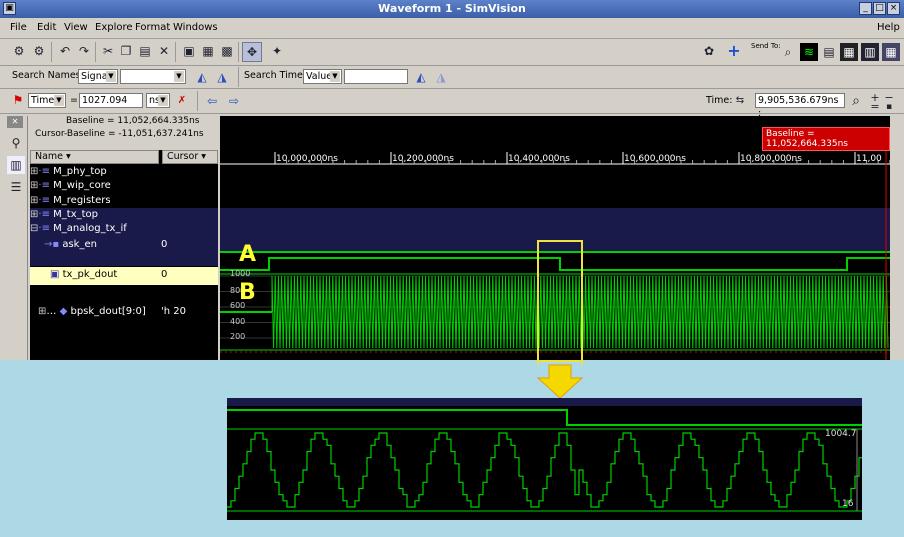 This screenshot has width=904, height=537. Describe the element at coordinates (560, 381) in the screenshot. I see `down-arrow-icon` at that location.